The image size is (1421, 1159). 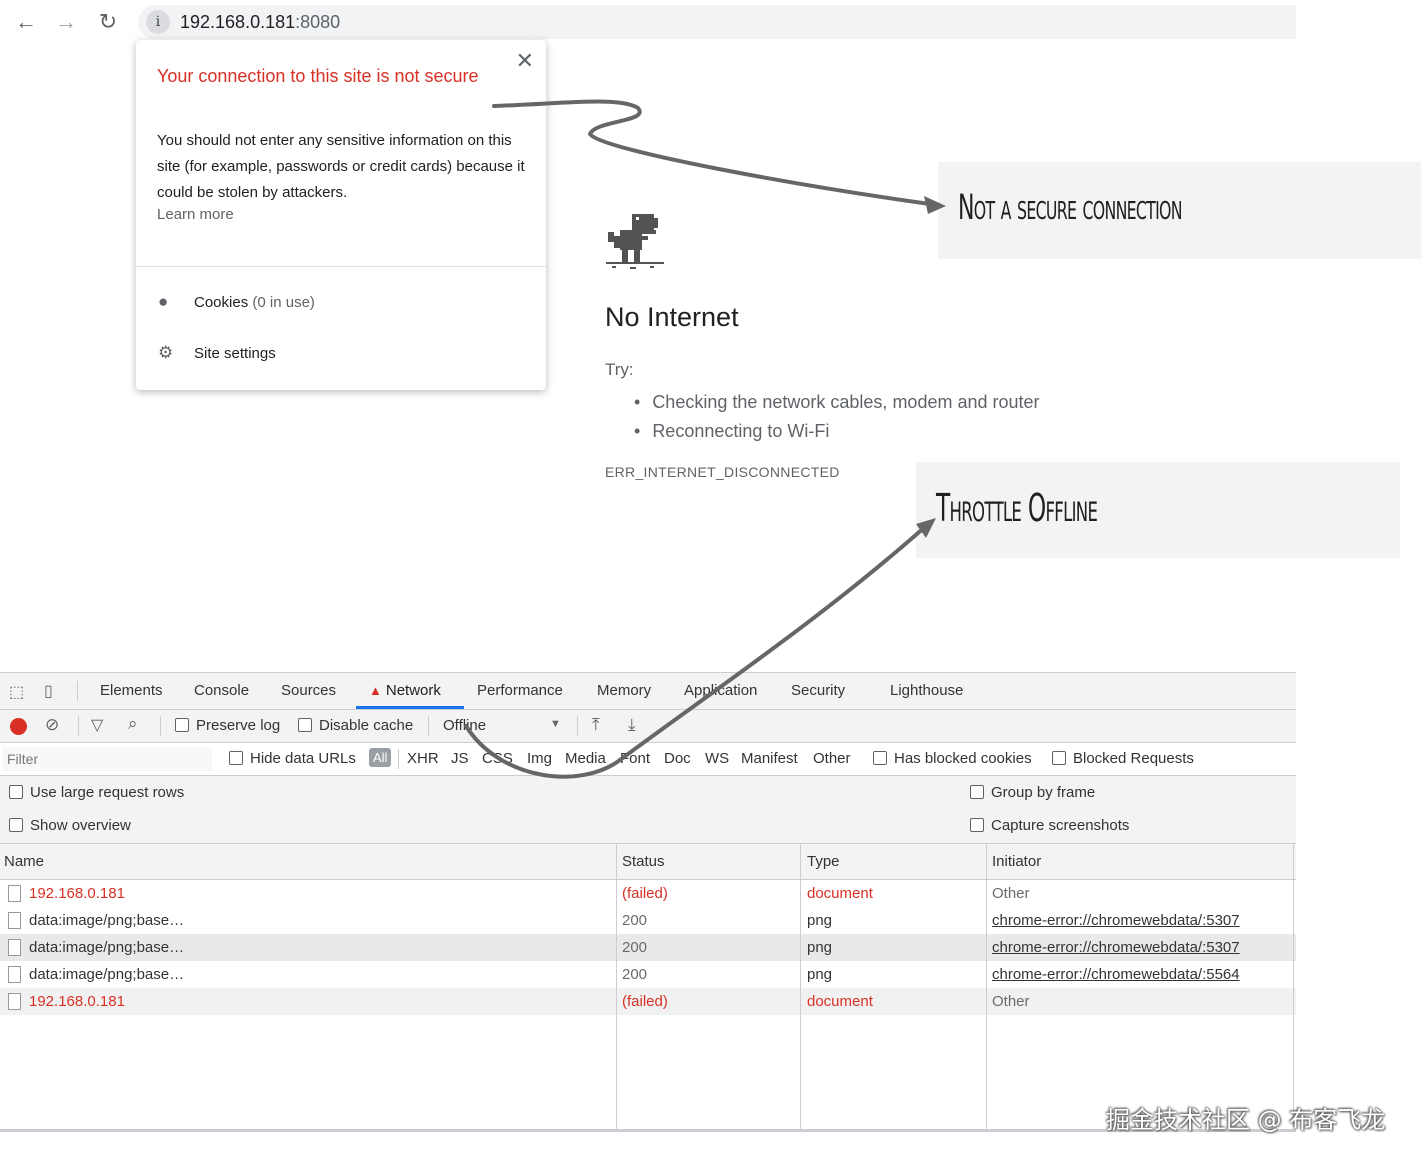 What do you see at coordinates (380, 757) in the screenshot?
I see `filter-all: All` at bounding box center [380, 757].